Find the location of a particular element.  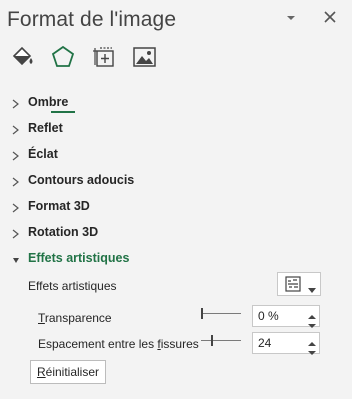

section-shadow: Ombre is located at coordinates (176, 103).